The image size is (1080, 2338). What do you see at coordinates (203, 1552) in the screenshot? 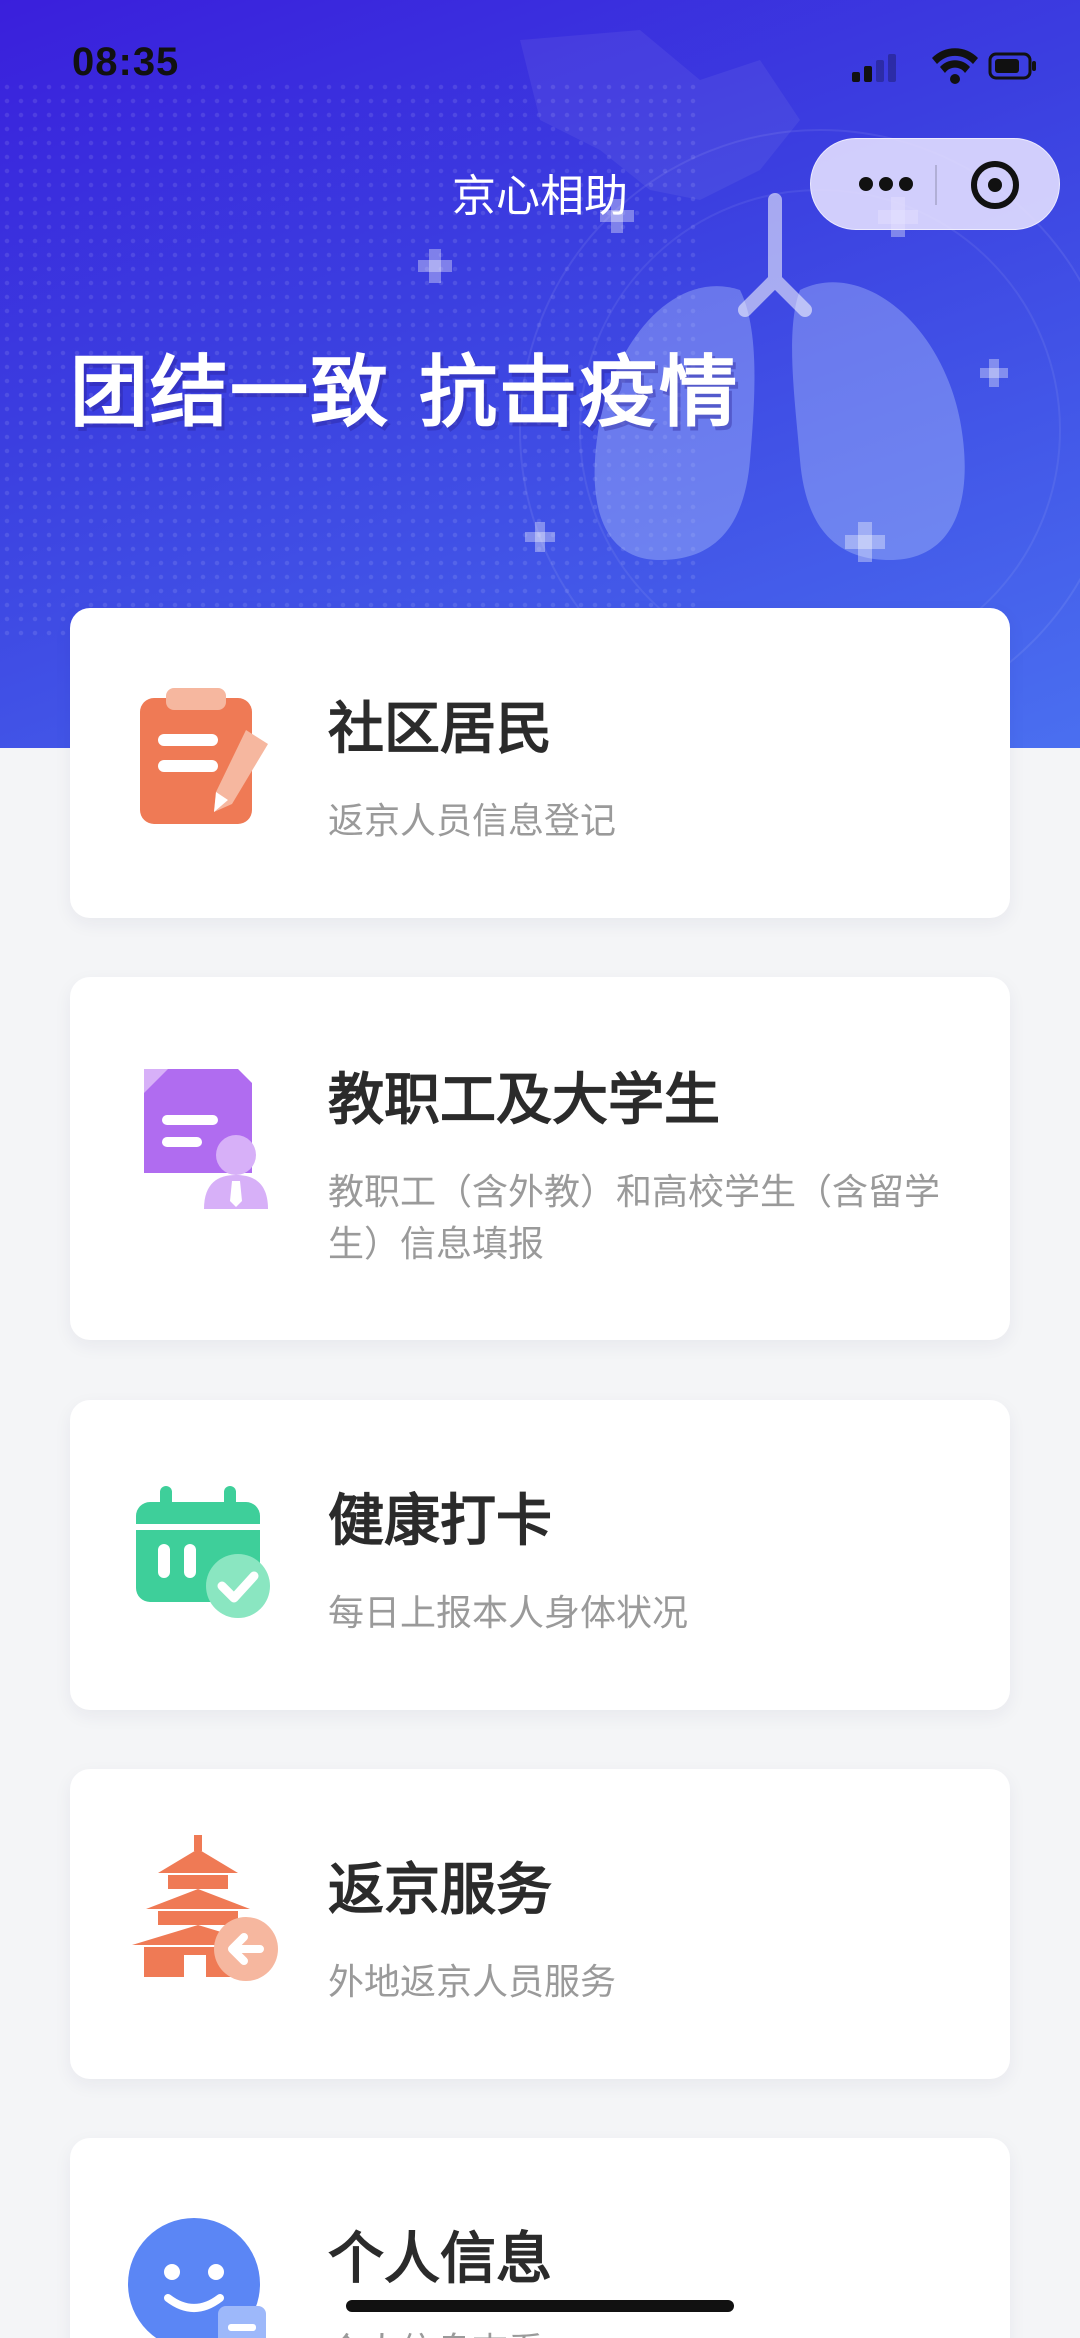
I see `calendar-check-icon` at bounding box center [203, 1552].